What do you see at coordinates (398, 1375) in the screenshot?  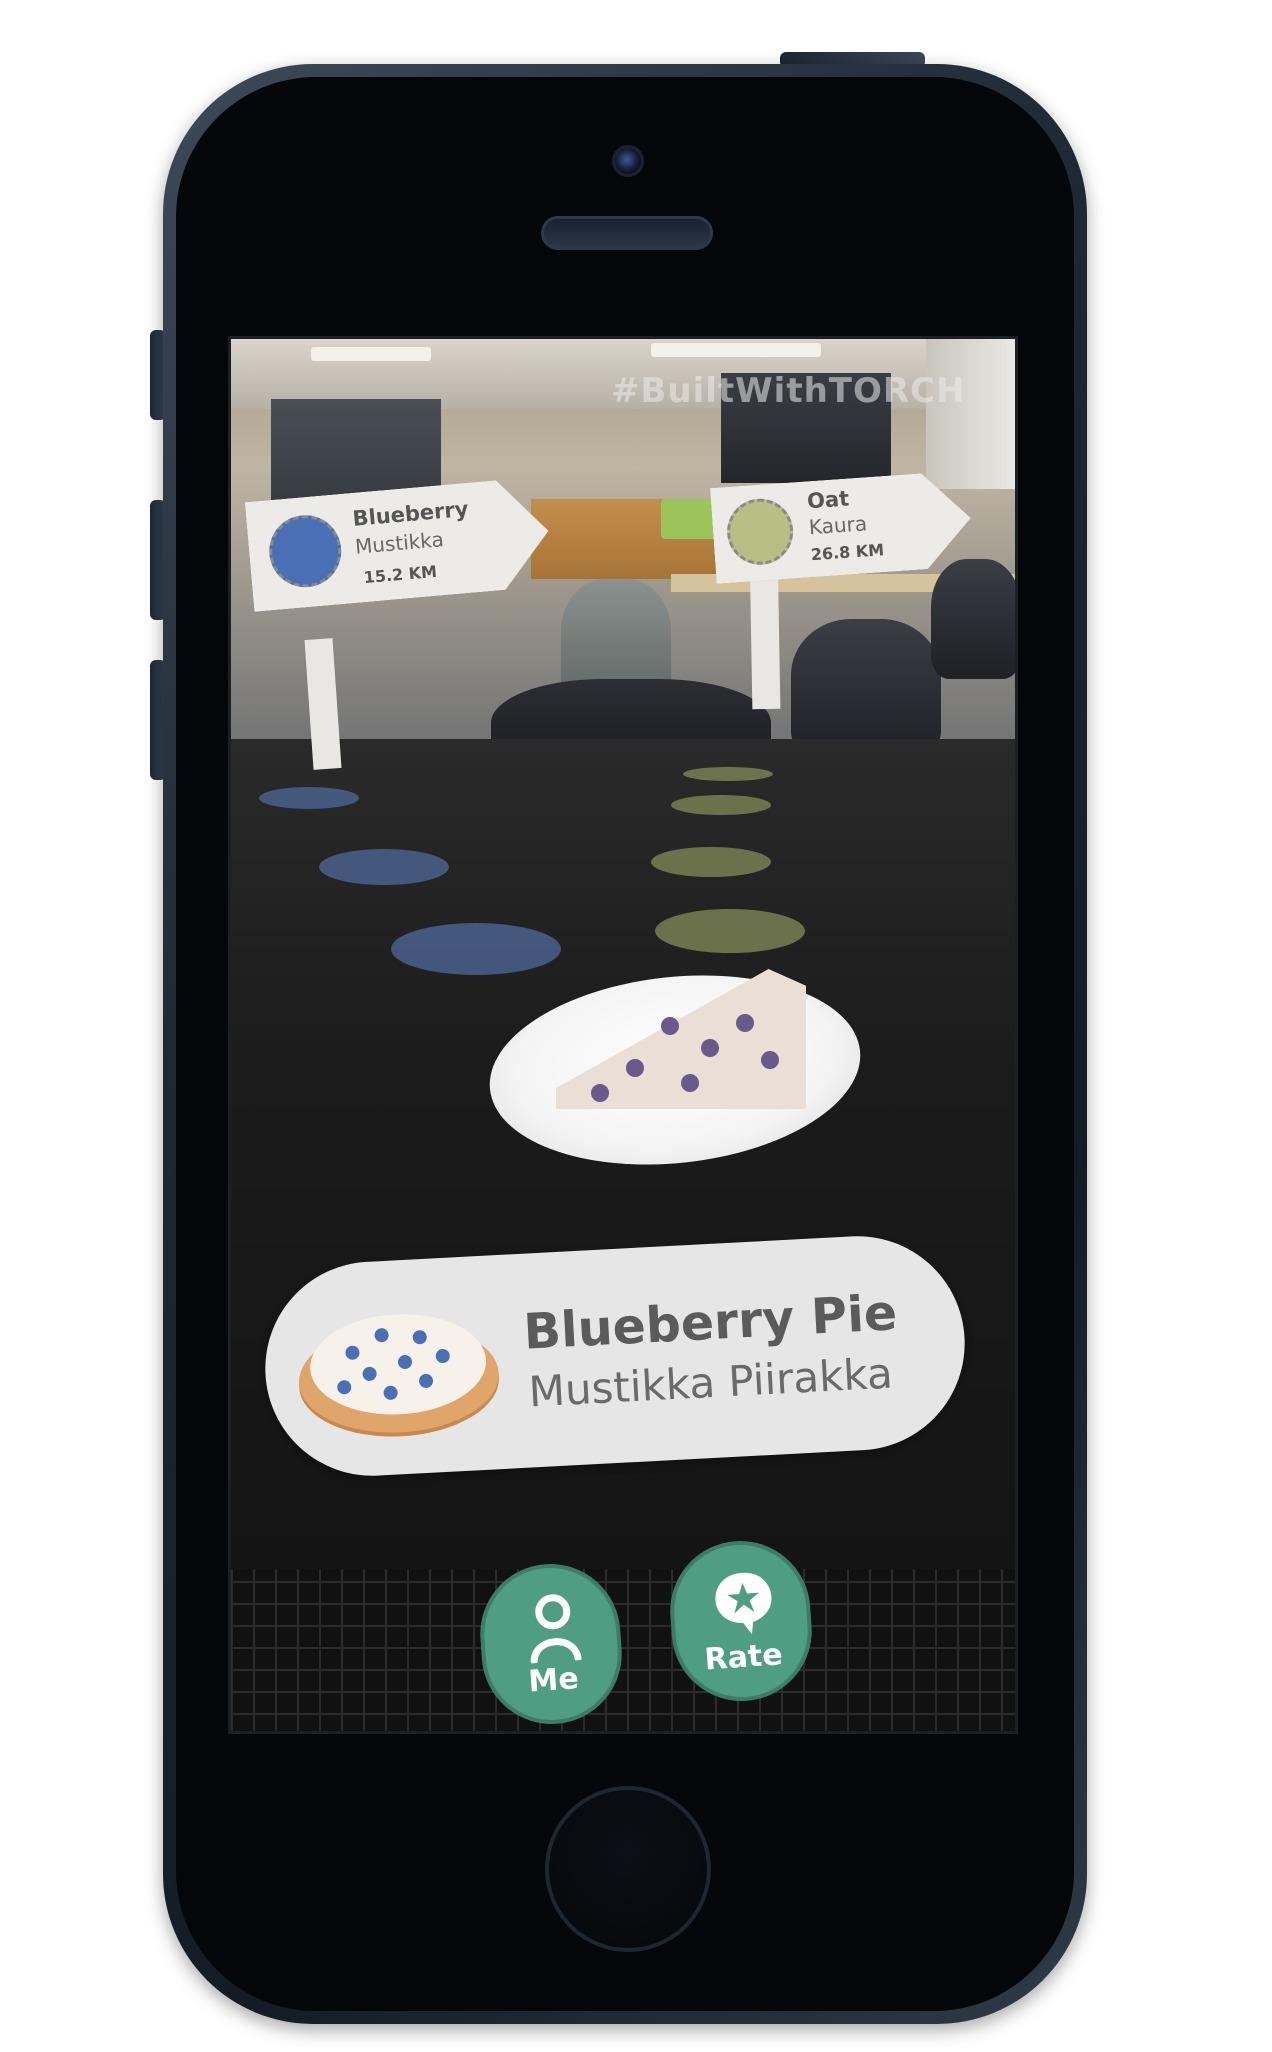 I see `blueberry-pie-icon` at bounding box center [398, 1375].